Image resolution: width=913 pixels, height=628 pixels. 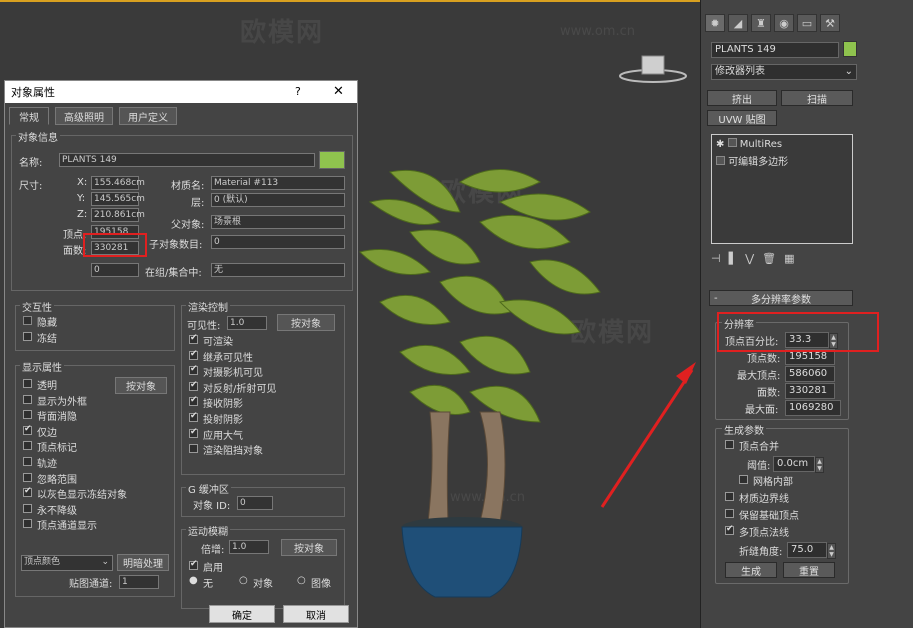 I want to click on modifier-stack: ✱ MultiRes 可编辑多边形, so click(x=782, y=189).